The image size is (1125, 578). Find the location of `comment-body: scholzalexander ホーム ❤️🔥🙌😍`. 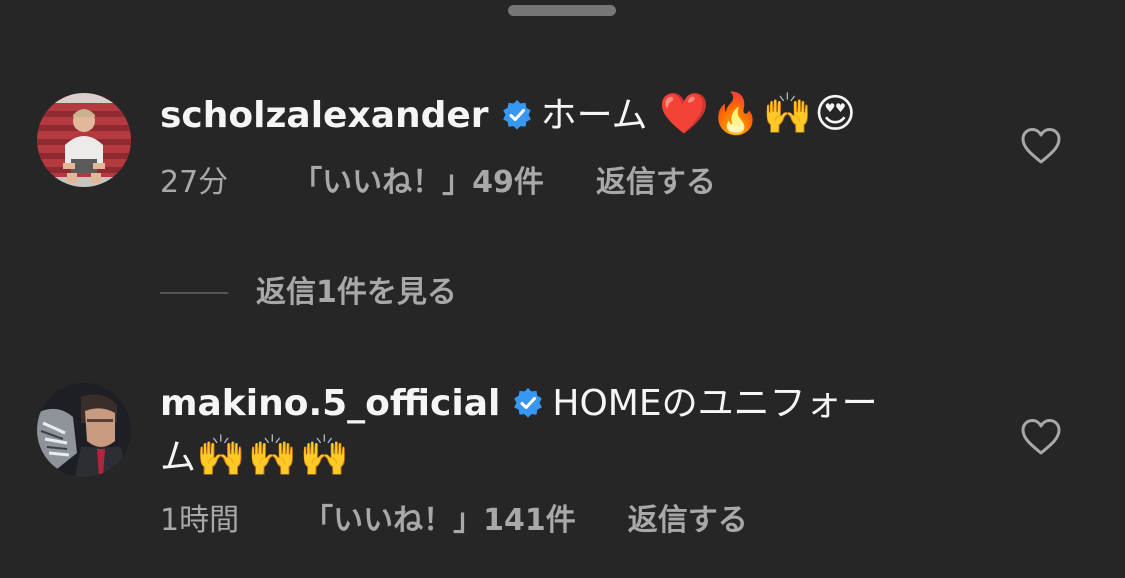

comment-body: scholzalexander ホーム ❤️🔥🙌😍 is located at coordinates (509, 115).